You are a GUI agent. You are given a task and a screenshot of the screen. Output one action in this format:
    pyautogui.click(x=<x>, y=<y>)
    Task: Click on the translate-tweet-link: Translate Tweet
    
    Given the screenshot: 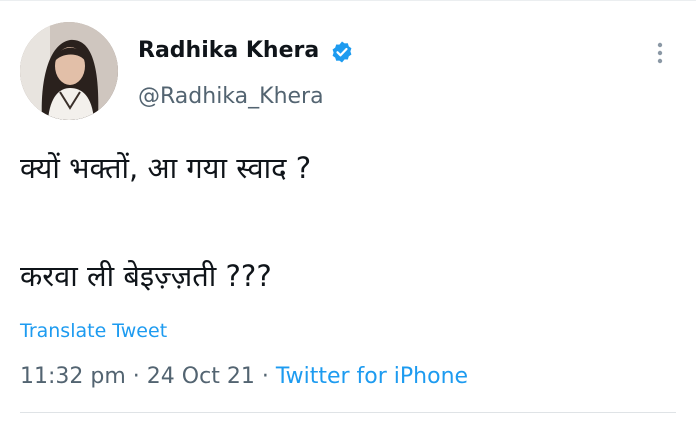 What is the action you would take?
    pyautogui.click(x=93, y=331)
    